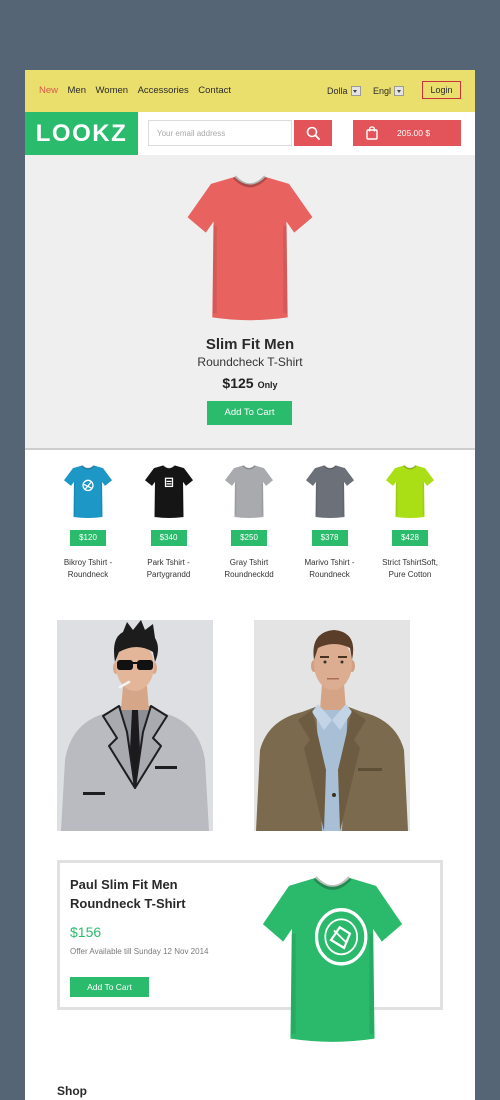 Image resolution: width=500 pixels, height=1100 pixels. I want to click on nav-item-women: Women, so click(112, 91).